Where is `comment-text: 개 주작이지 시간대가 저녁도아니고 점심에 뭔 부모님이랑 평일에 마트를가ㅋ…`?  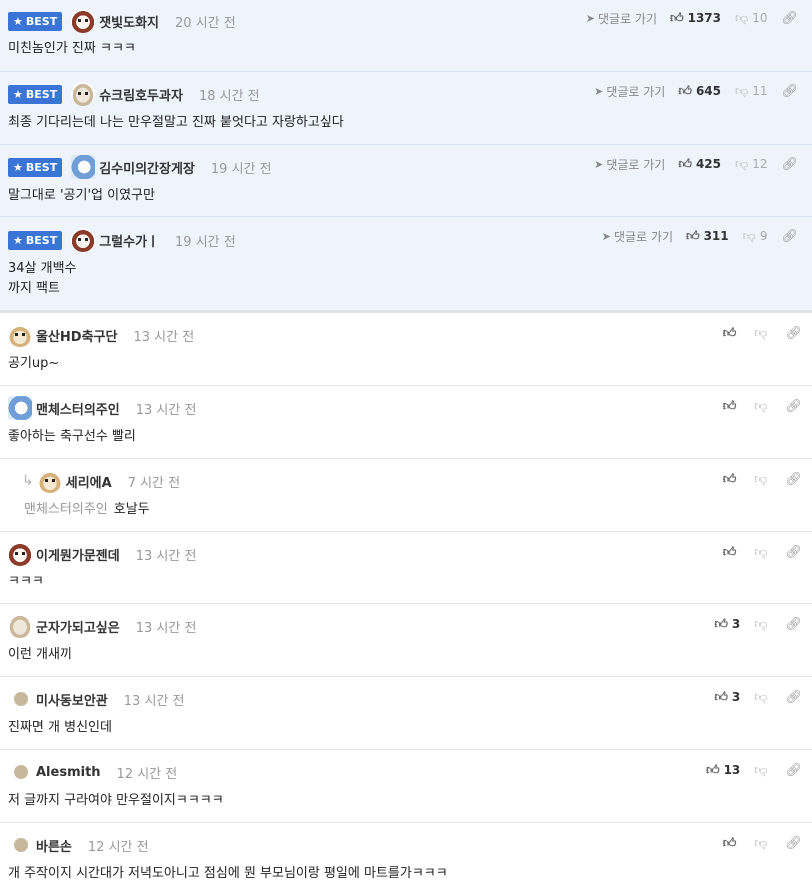 comment-text: 개 주작이지 시간대가 저녁도아니고 점심에 뭔 부모님이랑 평일에 마트를가ㅋ… is located at coordinates (228, 873).